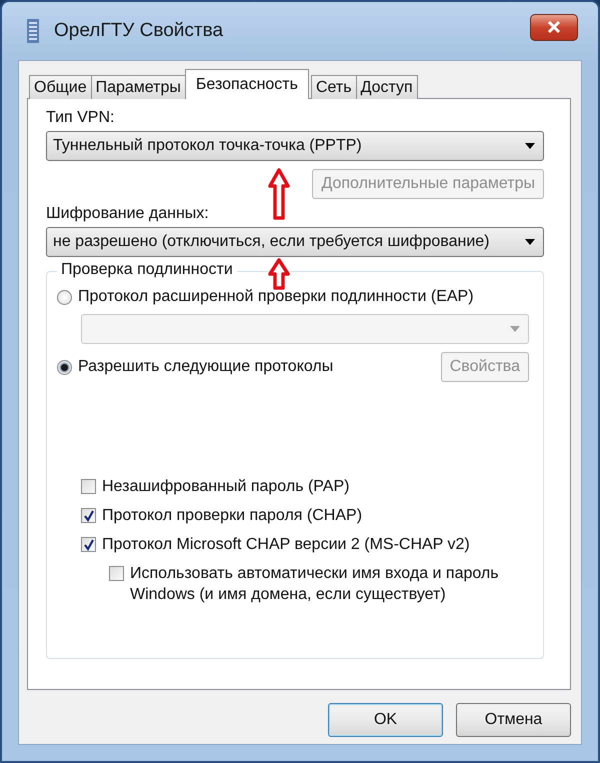 The image size is (600, 763). What do you see at coordinates (387, 87) in the screenshot?
I see `tab: Доступ` at bounding box center [387, 87].